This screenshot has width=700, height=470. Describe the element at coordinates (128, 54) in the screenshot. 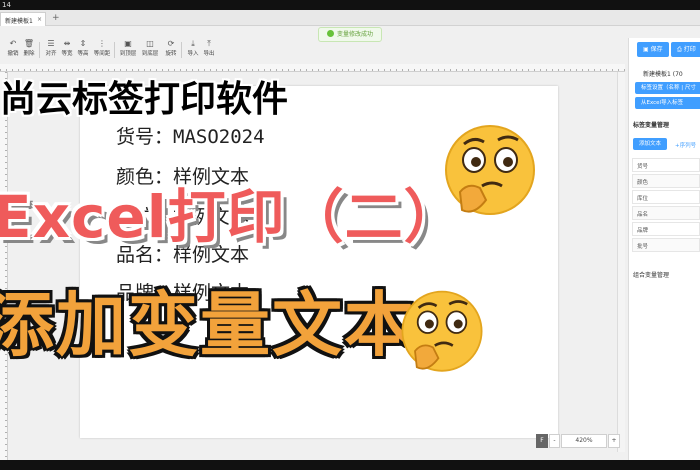

I see `bring-front-label: 到顶层` at that location.